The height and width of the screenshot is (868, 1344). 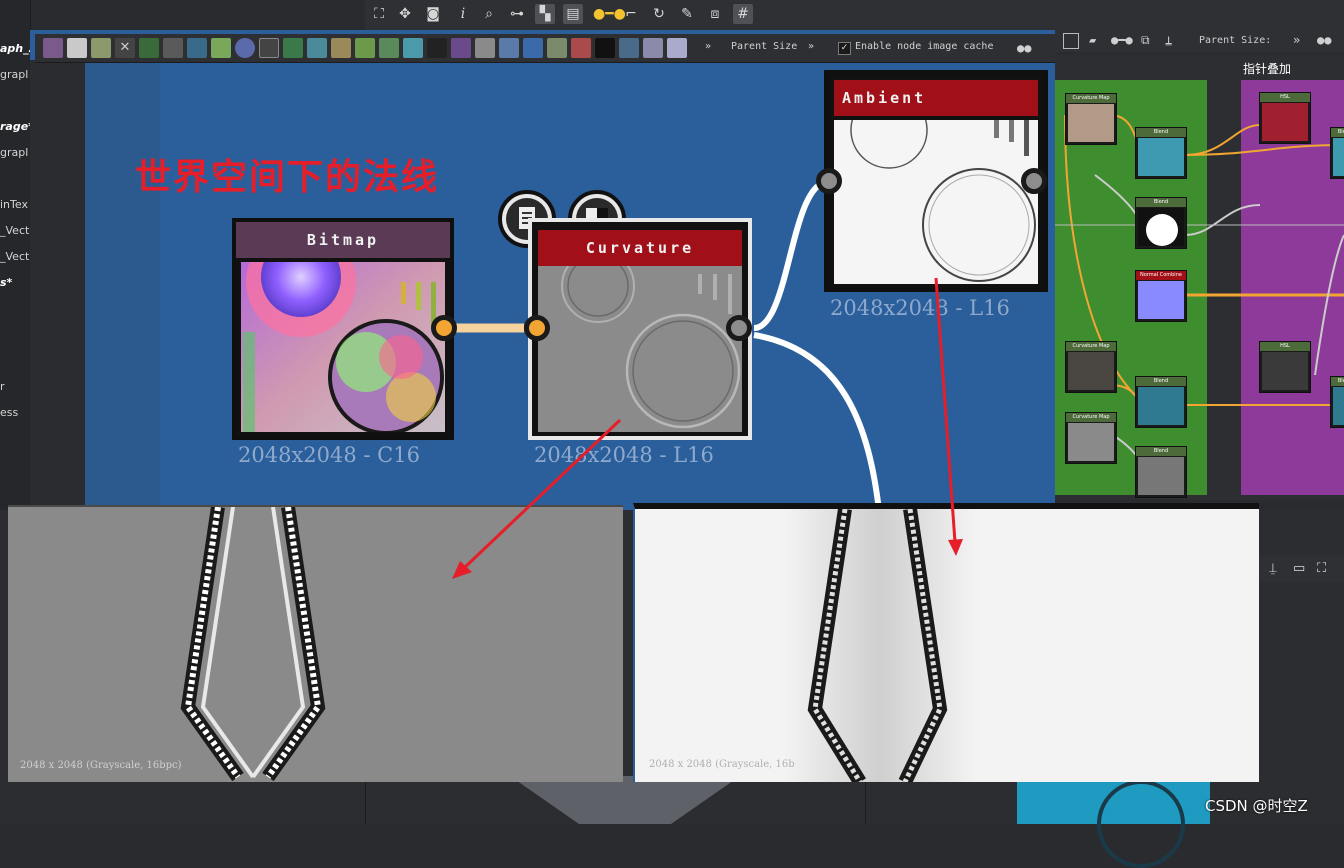 What do you see at coordinates (1256, 806) in the screenshot?
I see `watermark: CSDN @时空Z` at bounding box center [1256, 806].